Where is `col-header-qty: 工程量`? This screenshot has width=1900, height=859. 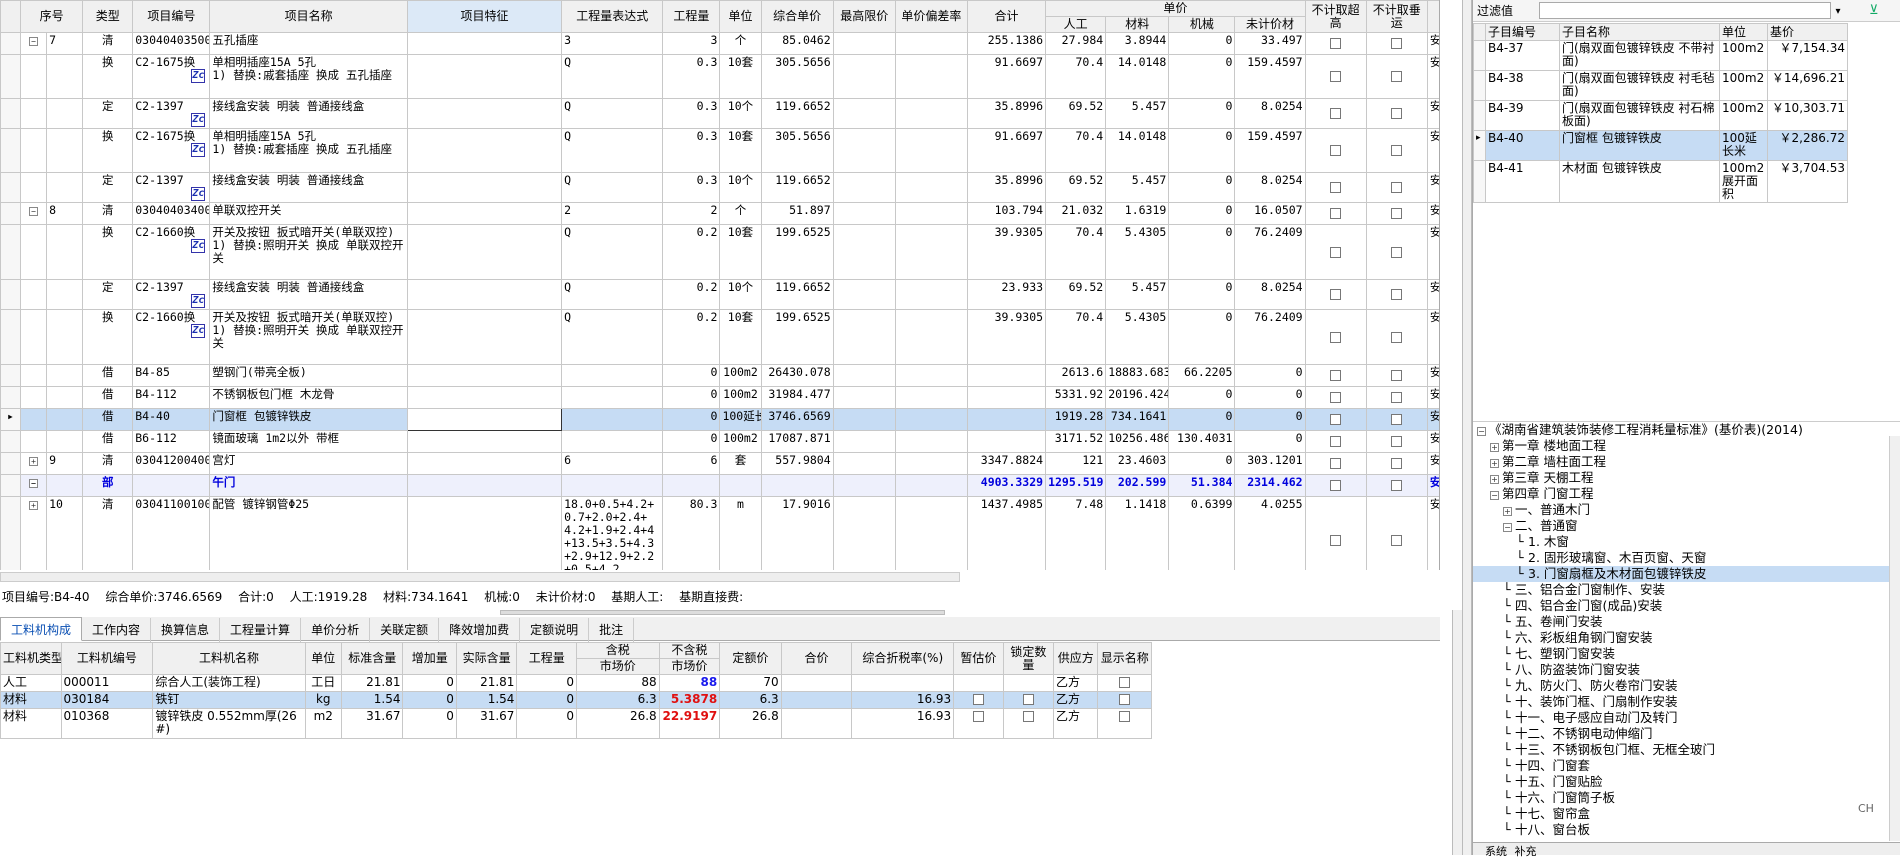
col-header-qty: 工程量 is located at coordinates (691, 16).